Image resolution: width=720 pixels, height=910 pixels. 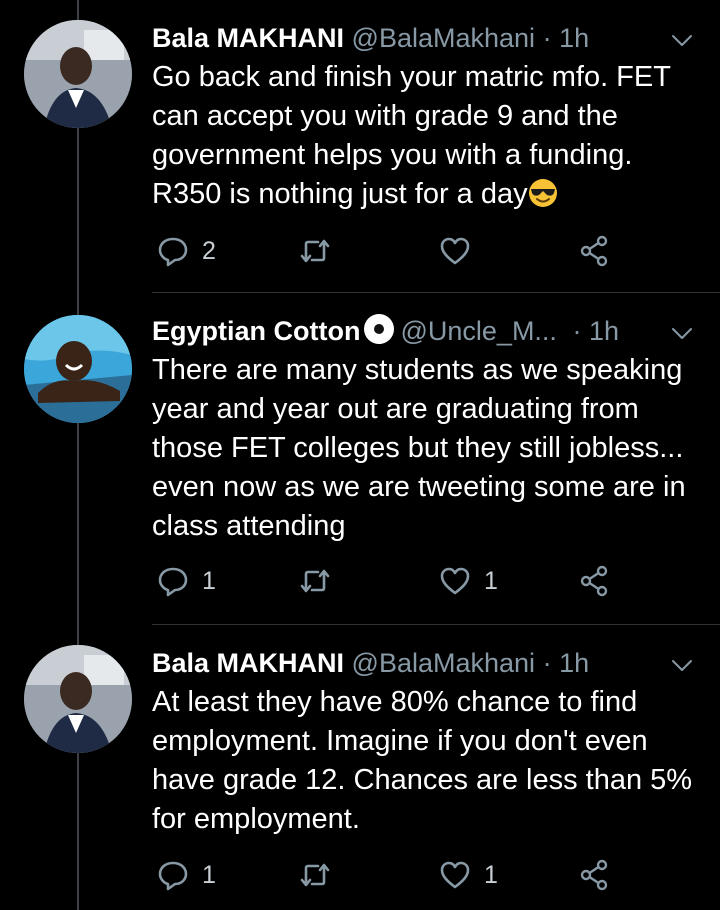 I want to click on reply-button: 2, so click(x=186, y=251).